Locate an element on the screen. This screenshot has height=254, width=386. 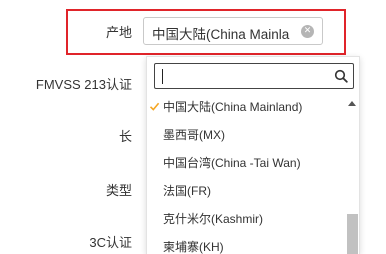
scrollbar-thumb is located at coordinates (352, 234).